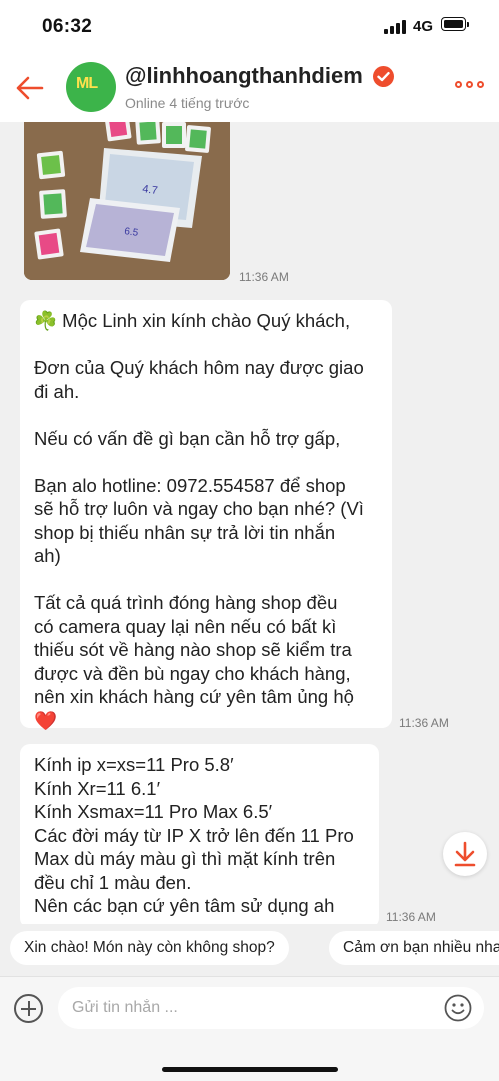 The height and width of the screenshot is (1081, 499). Describe the element at coordinates (271, 1008) in the screenshot. I see `message-input` at that location.